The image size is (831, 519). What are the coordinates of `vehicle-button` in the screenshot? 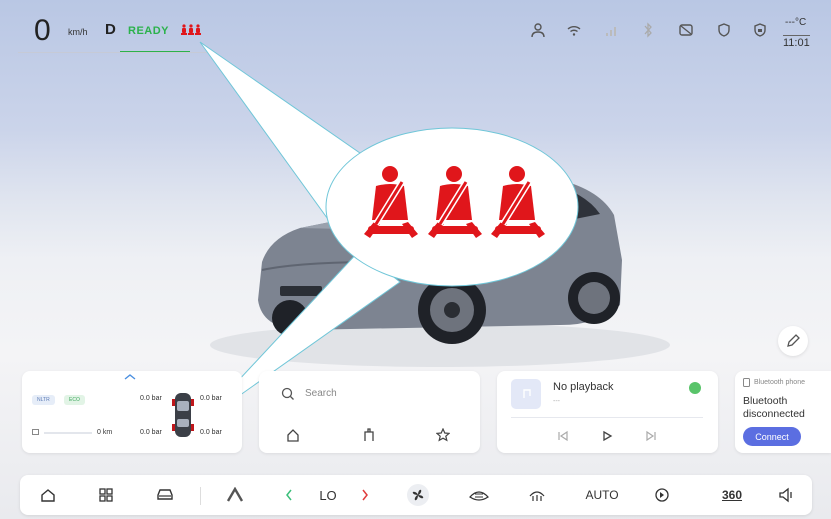 It's located at (165, 495).